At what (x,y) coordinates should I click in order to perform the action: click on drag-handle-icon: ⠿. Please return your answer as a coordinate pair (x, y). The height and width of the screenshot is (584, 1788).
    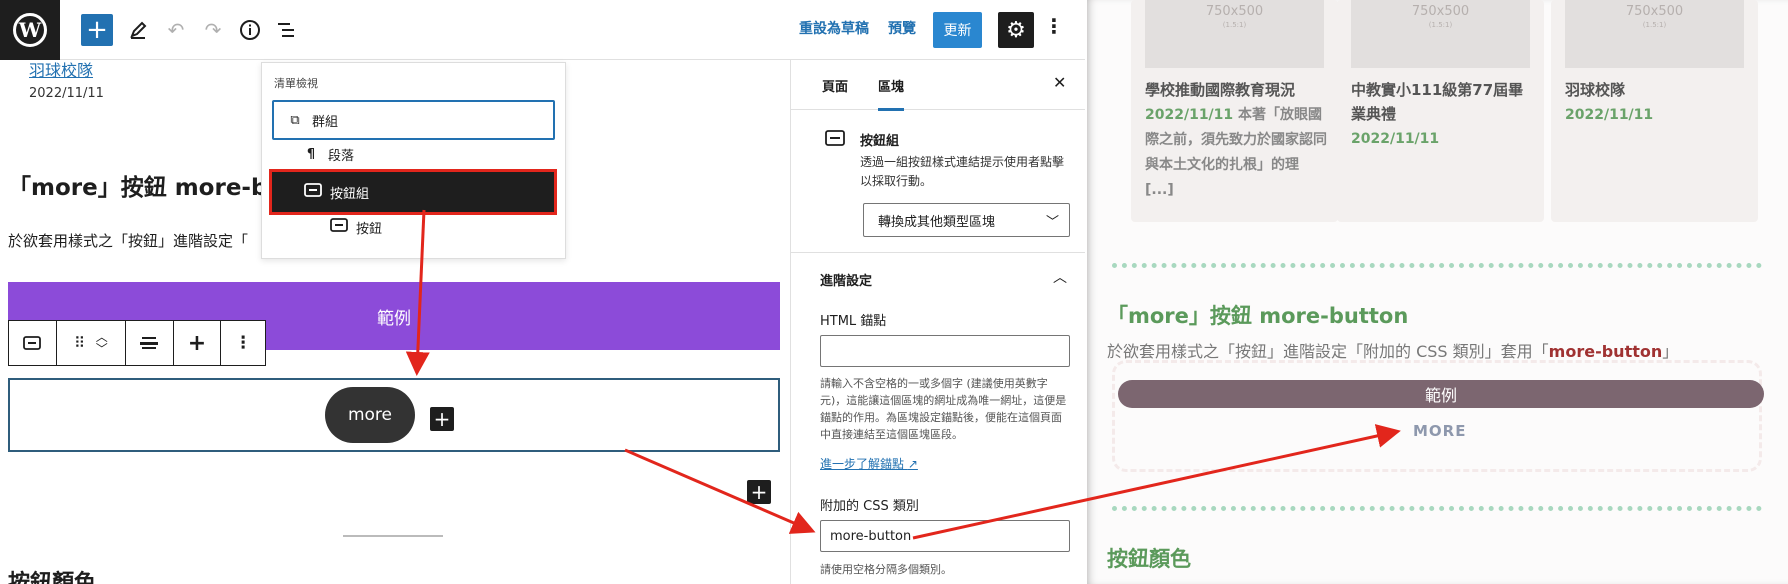
    Looking at the image, I should click on (79, 343).